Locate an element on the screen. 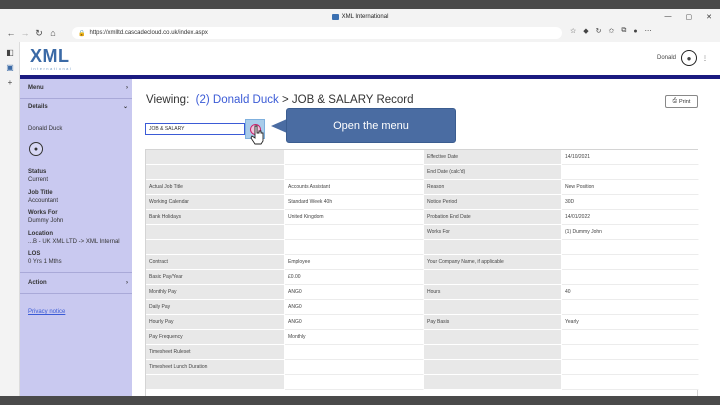  table-row: Daily Pay ANG0 is located at coordinates (422, 307).